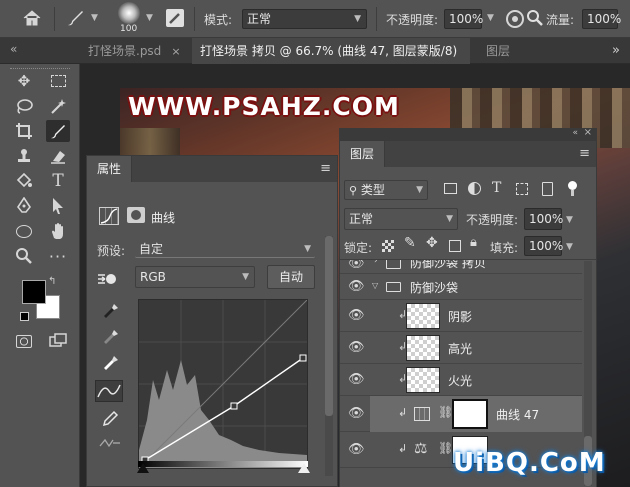 The height and width of the screenshot is (487, 630). Describe the element at coordinates (569, 247) in the screenshot. I see `fill-chevron-icon: ▼` at that location.